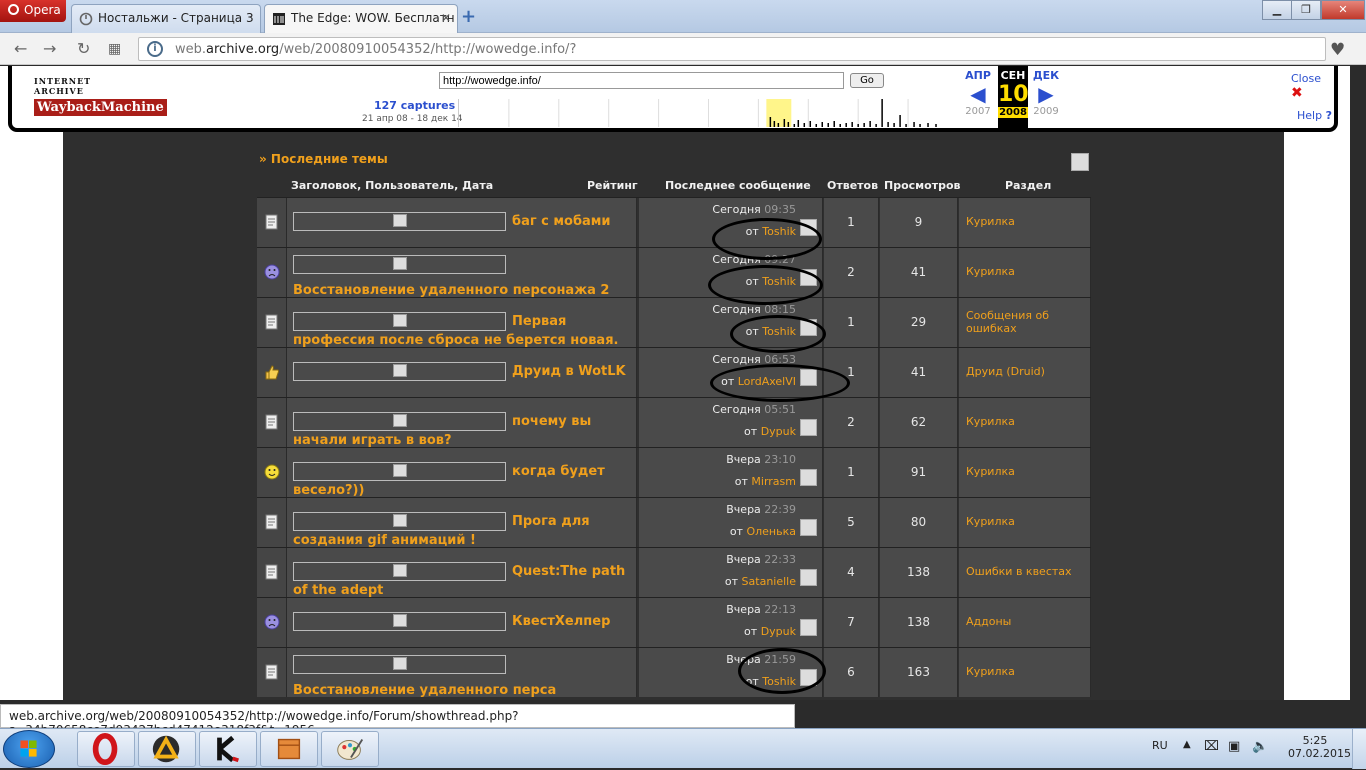 The width and height of the screenshot is (1366, 770). Describe the element at coordinates (361, 18) in the screenshot. I see `tab-the-edge: The Edge: WOW. Бесплатн ✕` at that location.